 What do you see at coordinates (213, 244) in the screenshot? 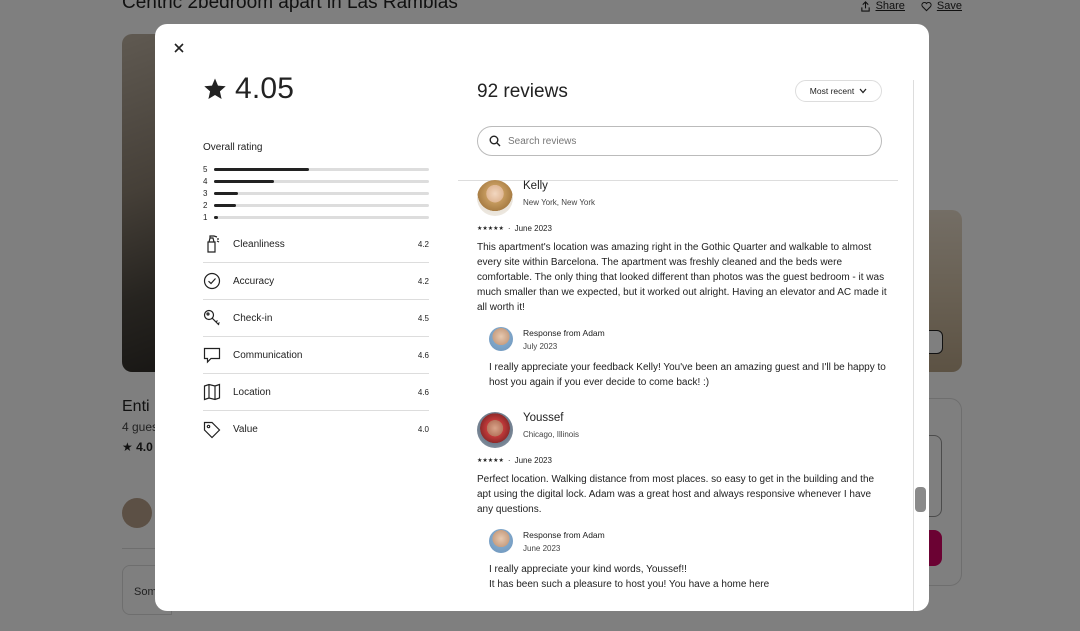
I see `spray-bottle-icon` at bounding box center [213, 244].